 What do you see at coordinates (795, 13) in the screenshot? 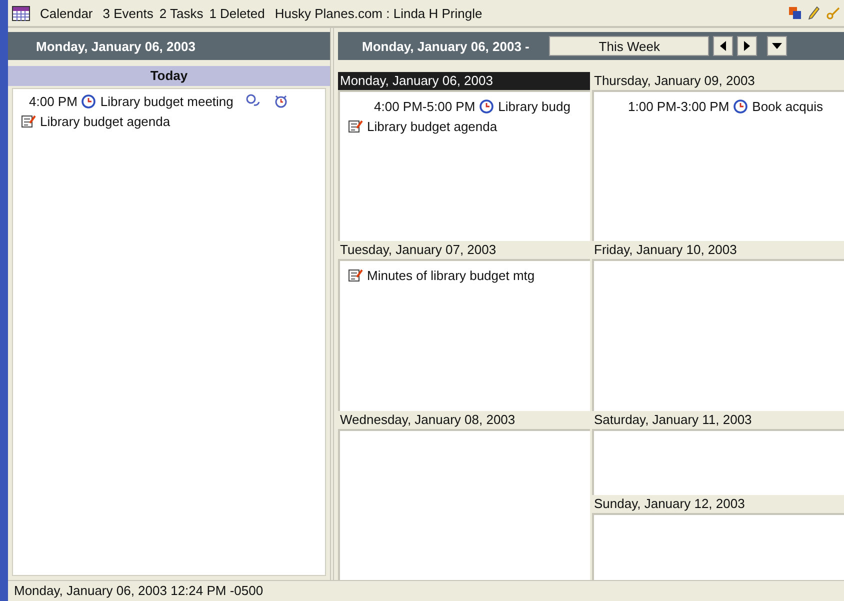
I see `windows-icon` at bounding box center [795, 13].